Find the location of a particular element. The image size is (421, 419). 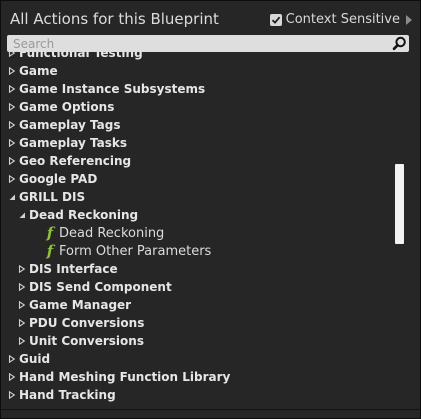

item-label: Gameplay Tags is located at coordinates (70, 125).